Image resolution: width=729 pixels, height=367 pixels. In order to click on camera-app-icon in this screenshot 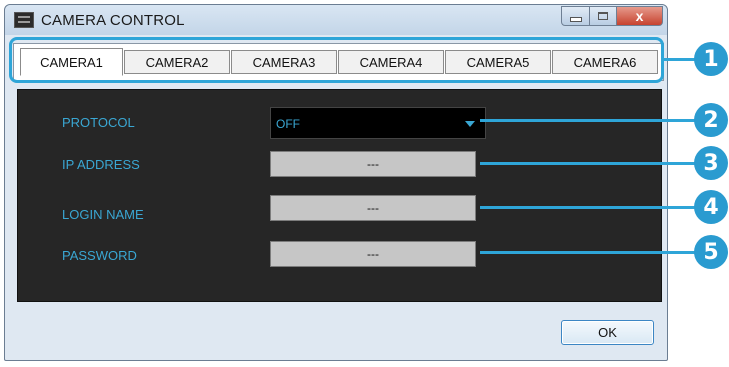, I will do `click(24, 20)`.